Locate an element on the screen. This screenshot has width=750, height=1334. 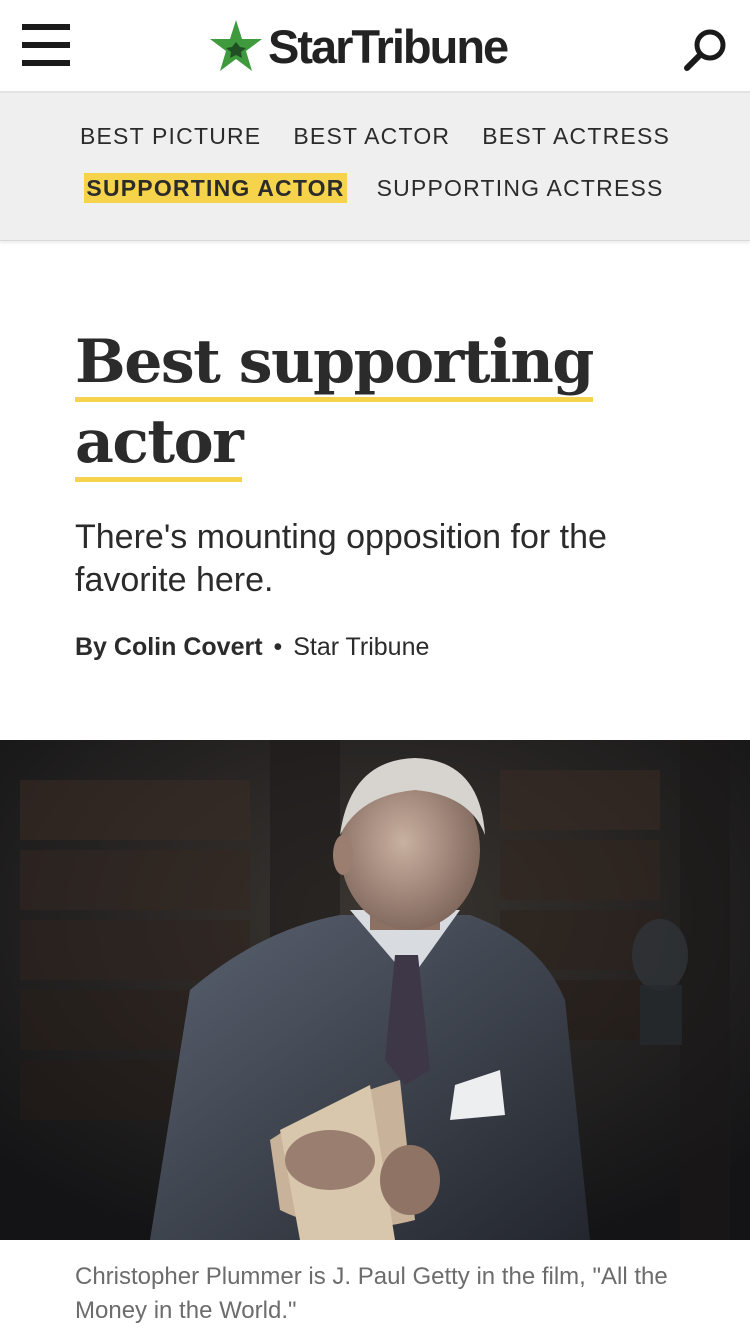
site-logo: StarTribune is located at coordinates (358, 46).